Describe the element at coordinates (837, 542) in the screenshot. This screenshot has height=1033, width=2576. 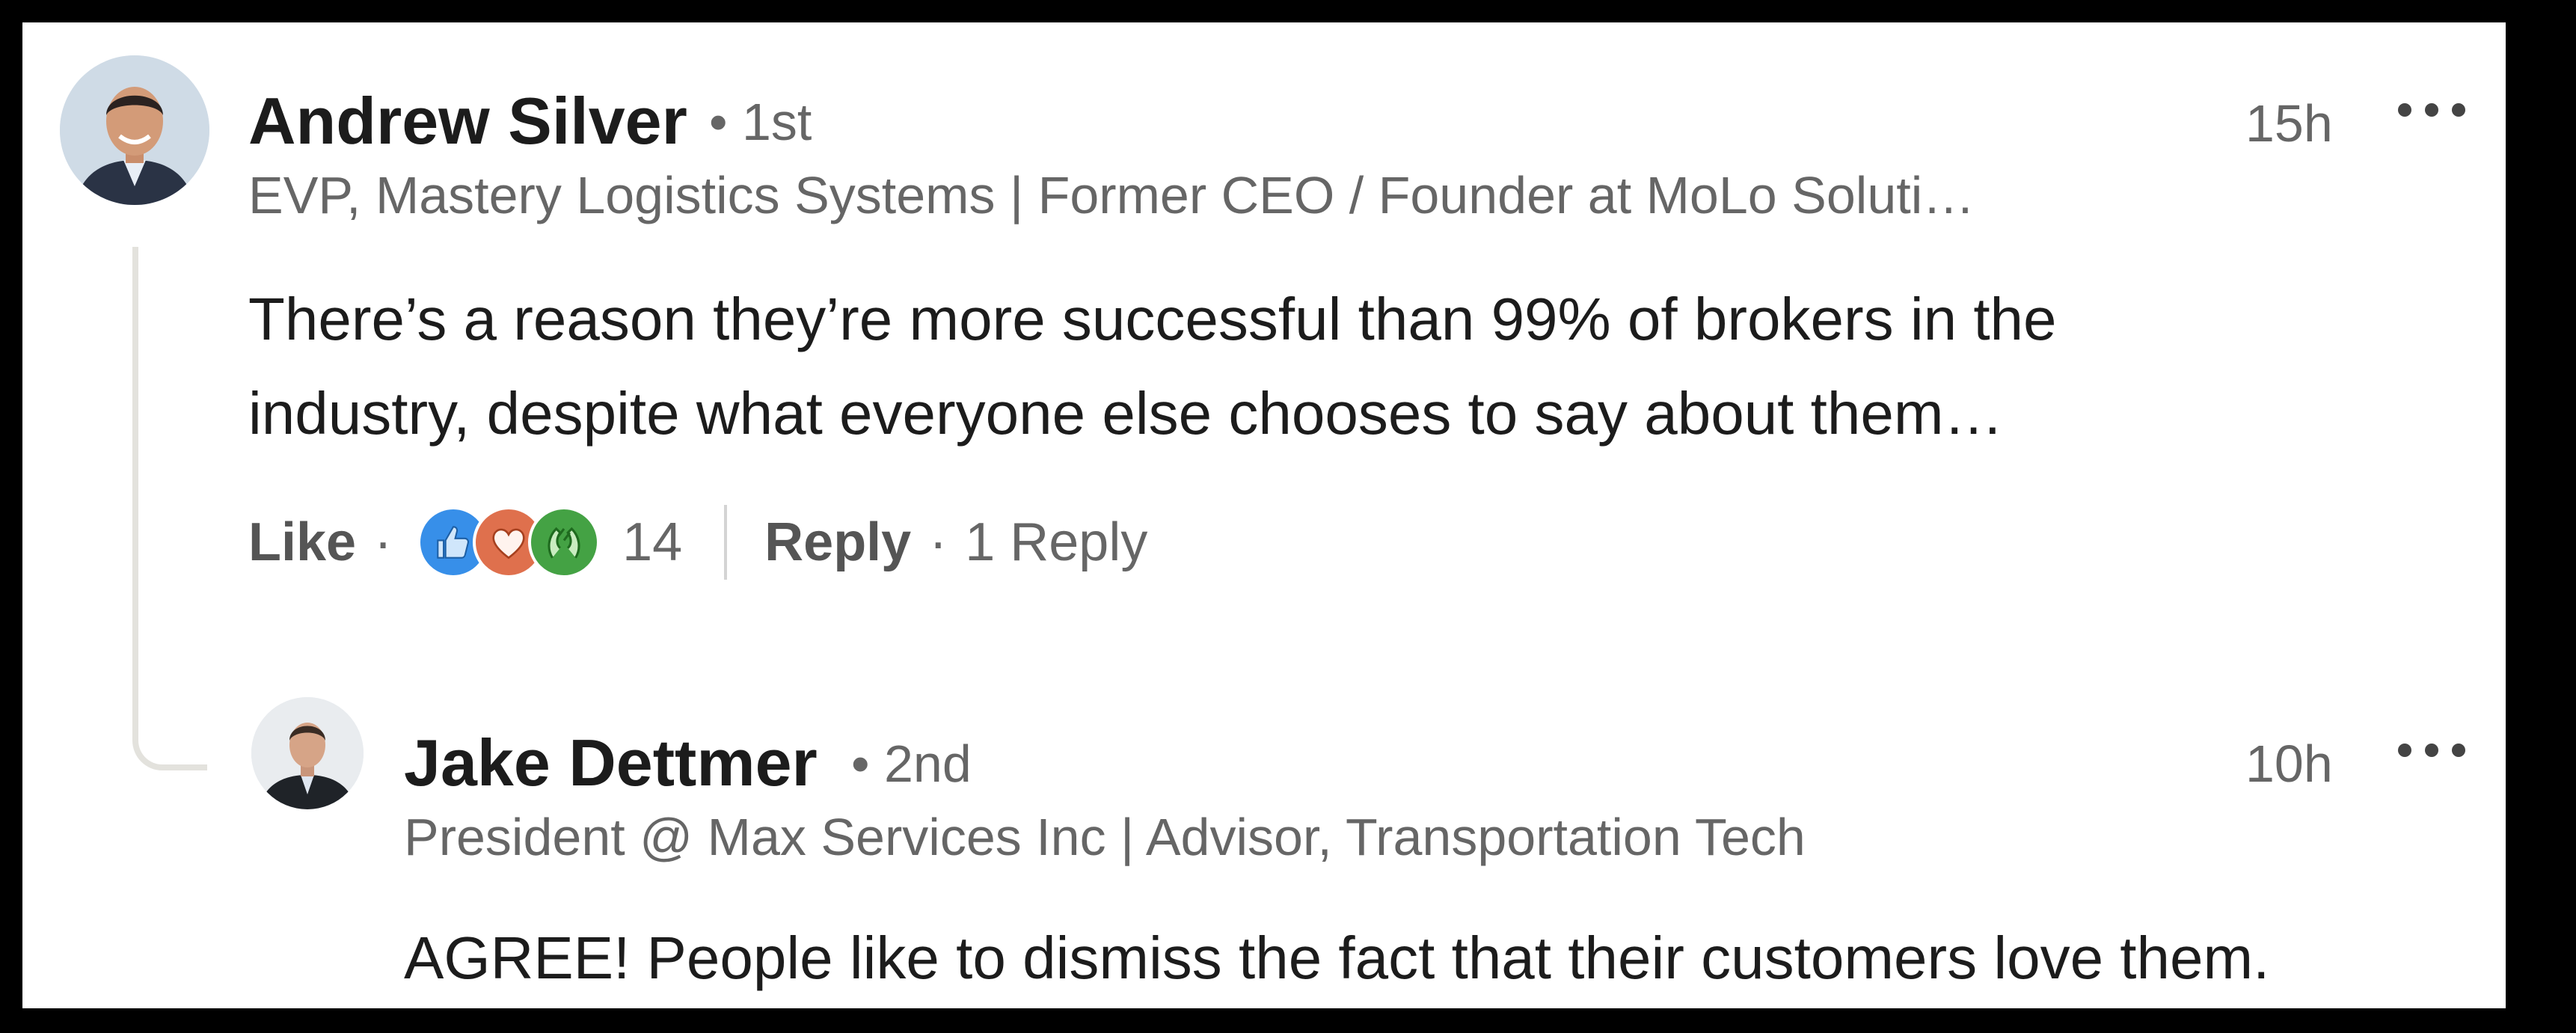
I see `reply-button: Reply` at that location.